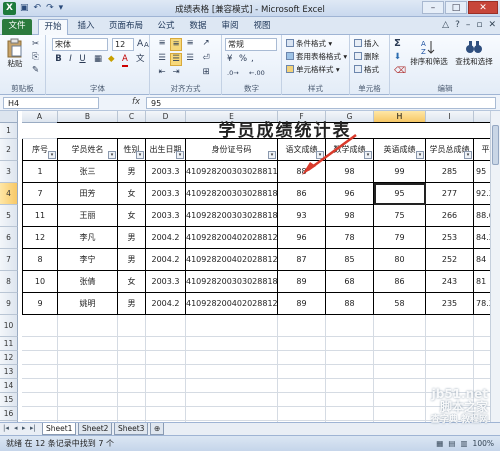  Describe the element at coordinates (366, 56) in the screenshot. I see `delete-cells-button: 删除` at that location.